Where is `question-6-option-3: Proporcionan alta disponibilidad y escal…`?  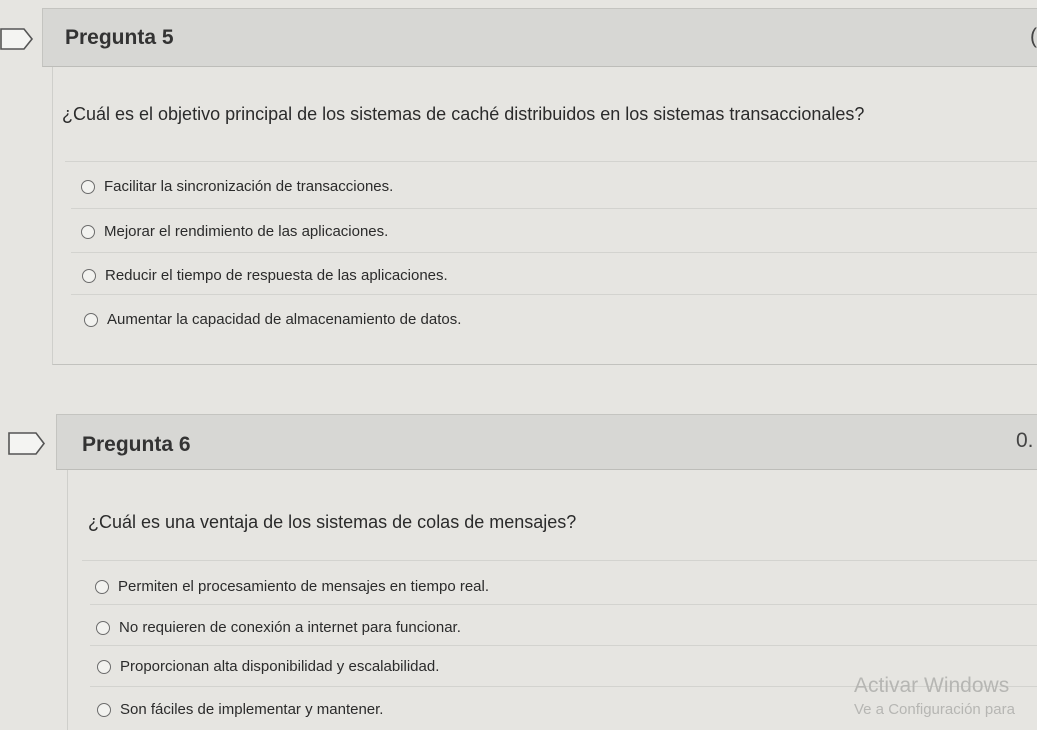 question-6-option-3: Proporcionan alta disponibilidad y escal… is located at coordinates (268, 666).